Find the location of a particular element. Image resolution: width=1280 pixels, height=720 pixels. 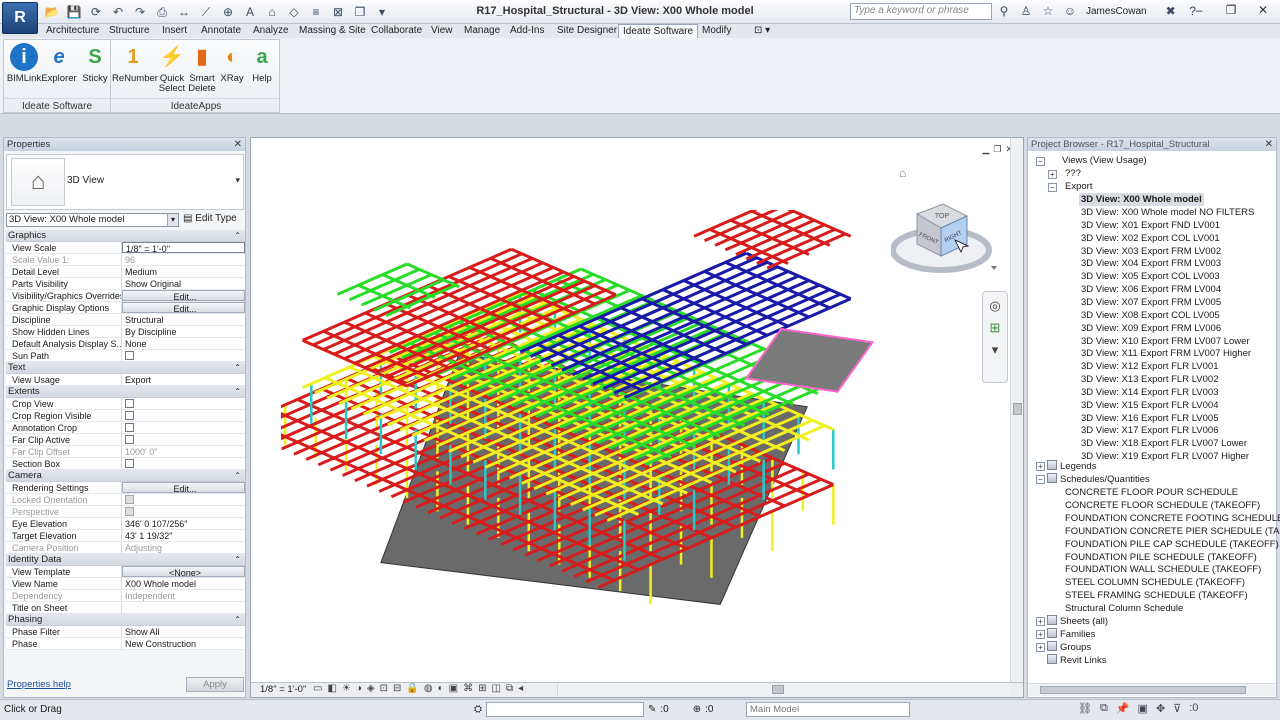

tree-view-item: 3D View: X07 Export FRM LV005 is located at coordinates (1151, 302).